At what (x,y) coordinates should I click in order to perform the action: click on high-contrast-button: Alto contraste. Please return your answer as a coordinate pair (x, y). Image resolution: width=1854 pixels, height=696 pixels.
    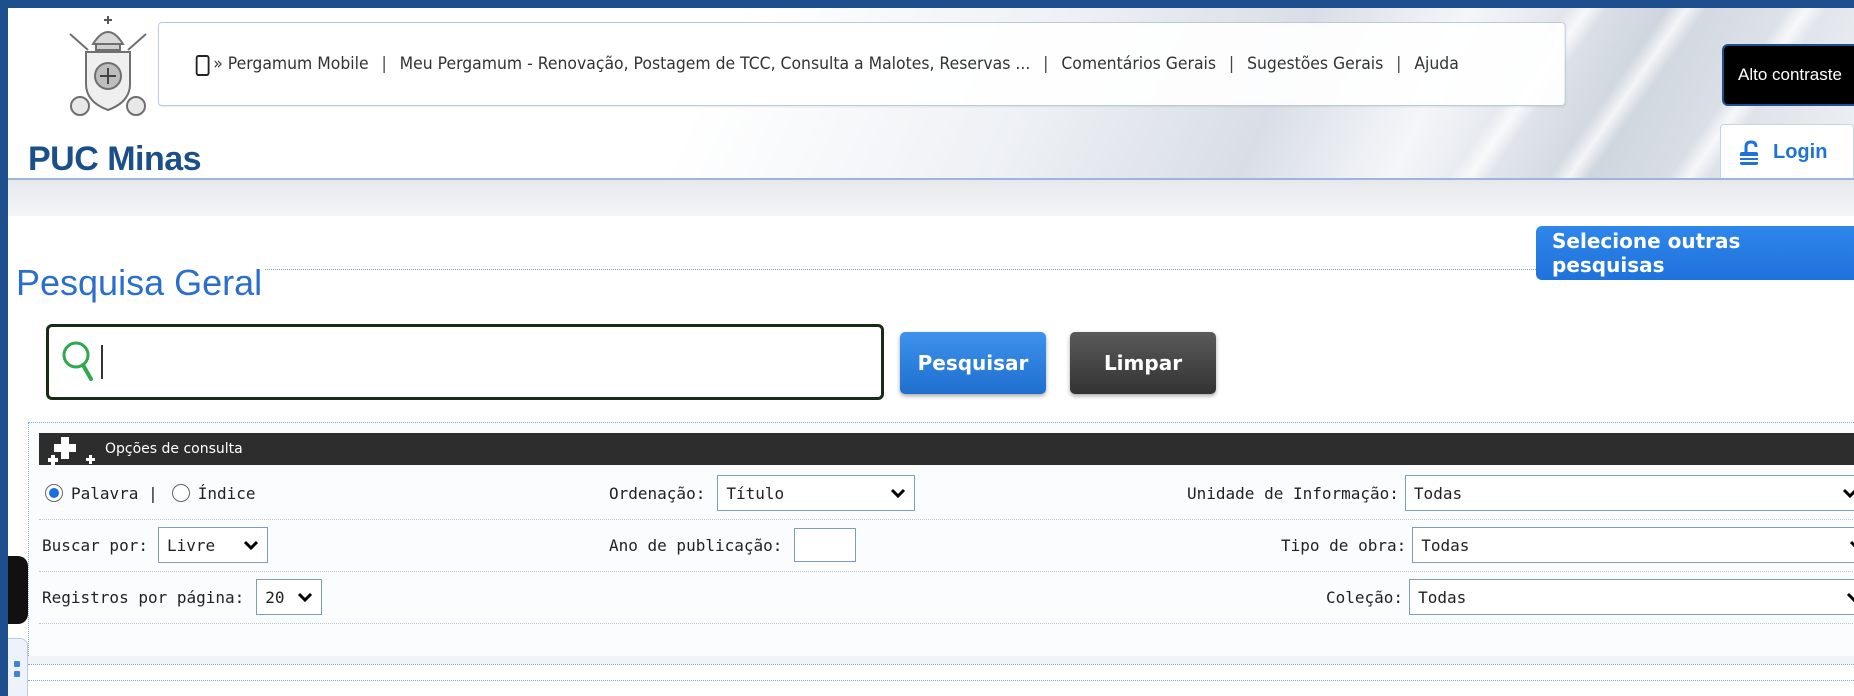
    Looking at the image, I should click on (1788, 75).